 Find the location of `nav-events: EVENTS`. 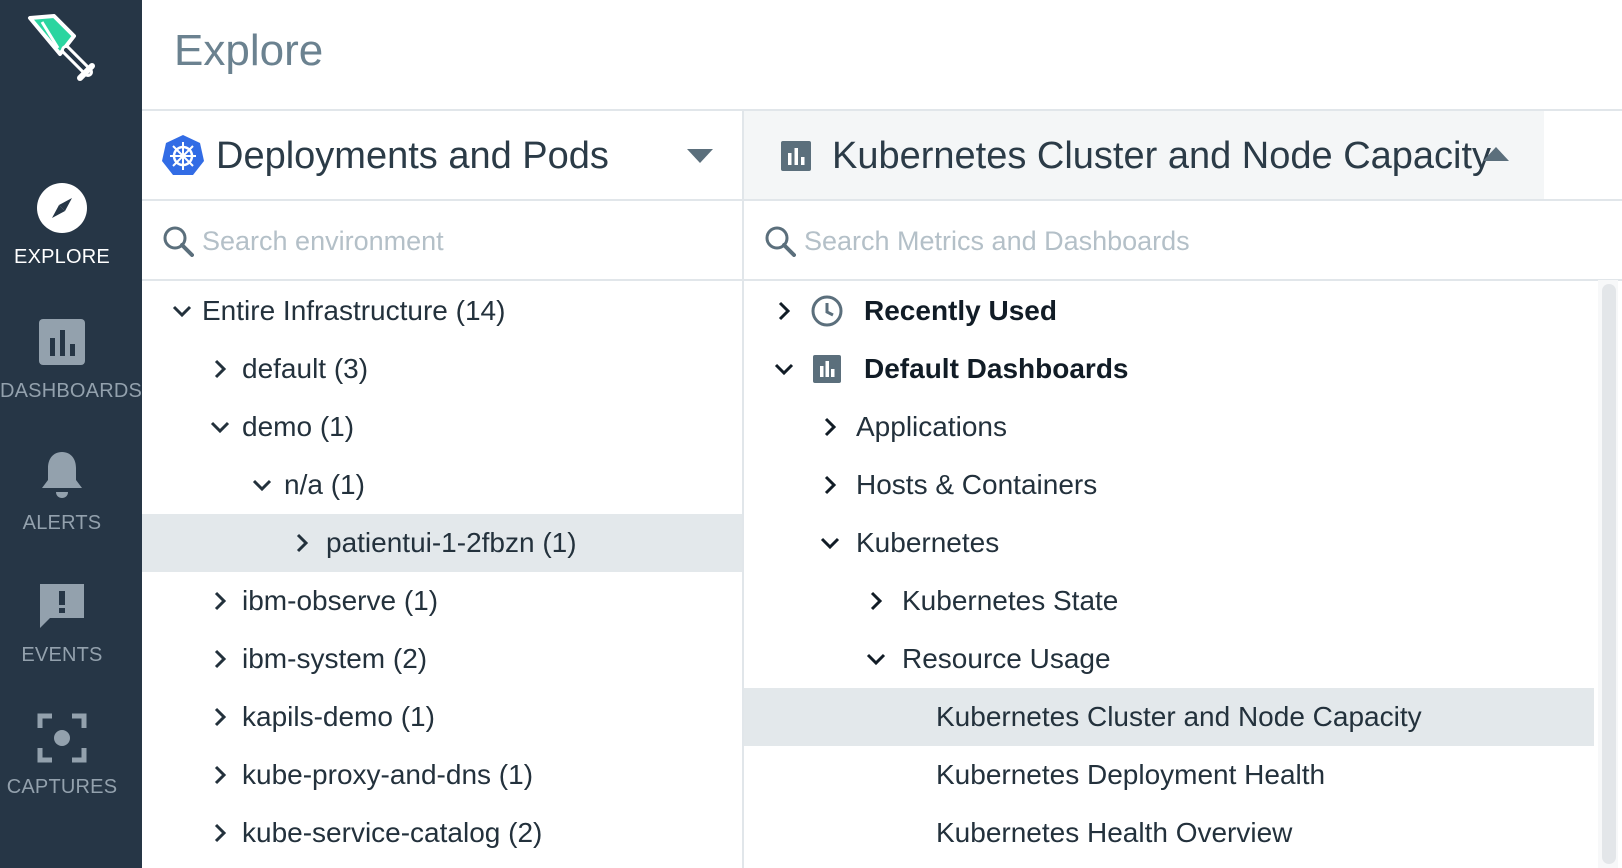

nav-events: EVENTS is located at coordinates (71, 630).